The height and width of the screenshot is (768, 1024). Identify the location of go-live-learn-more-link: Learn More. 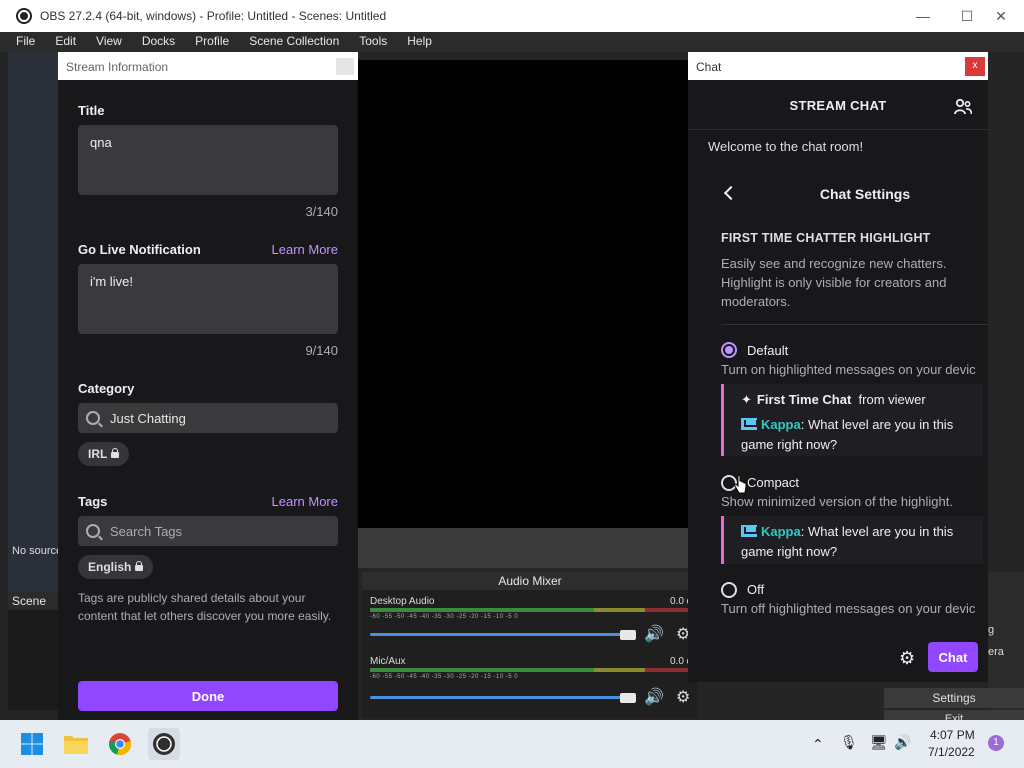
(305, 249).